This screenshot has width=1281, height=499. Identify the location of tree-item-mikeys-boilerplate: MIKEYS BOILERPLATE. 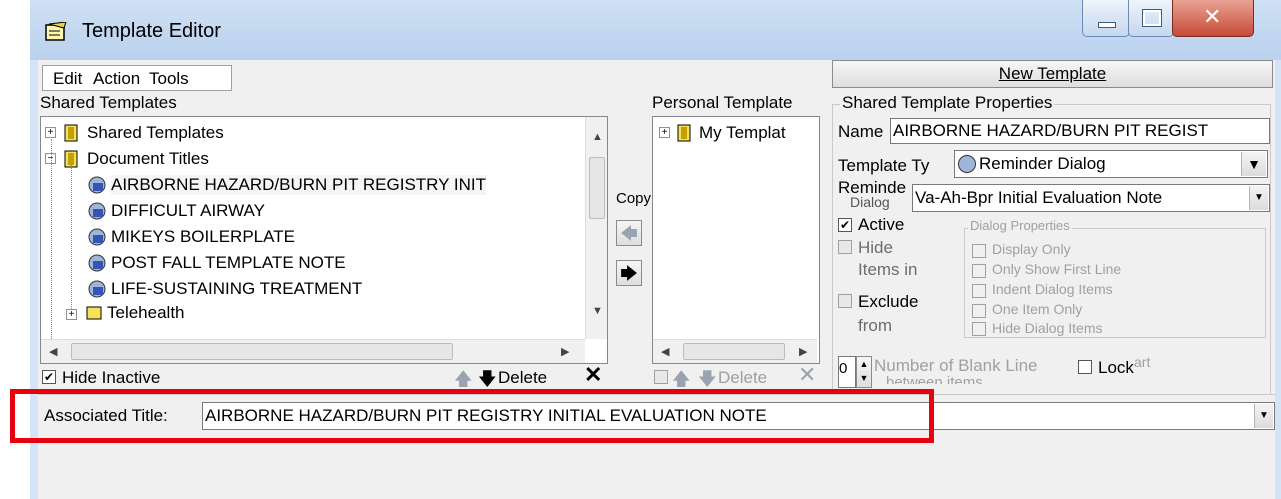
(203, 237).